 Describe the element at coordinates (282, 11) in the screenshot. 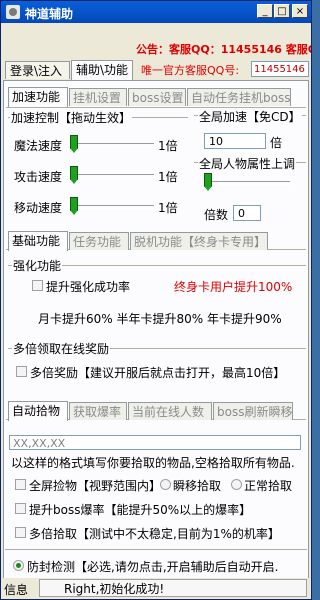

I see `maximize-button: □` at that location.